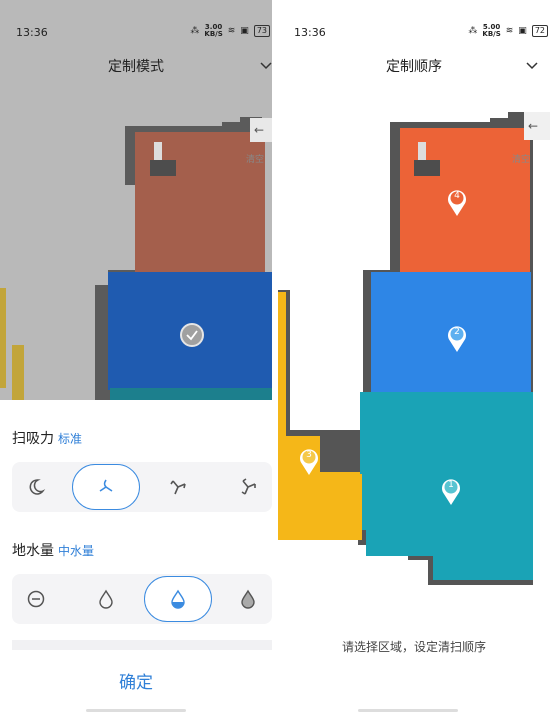 The image size is (550, 724). I want to click on moon-icon, so click(37, 487).